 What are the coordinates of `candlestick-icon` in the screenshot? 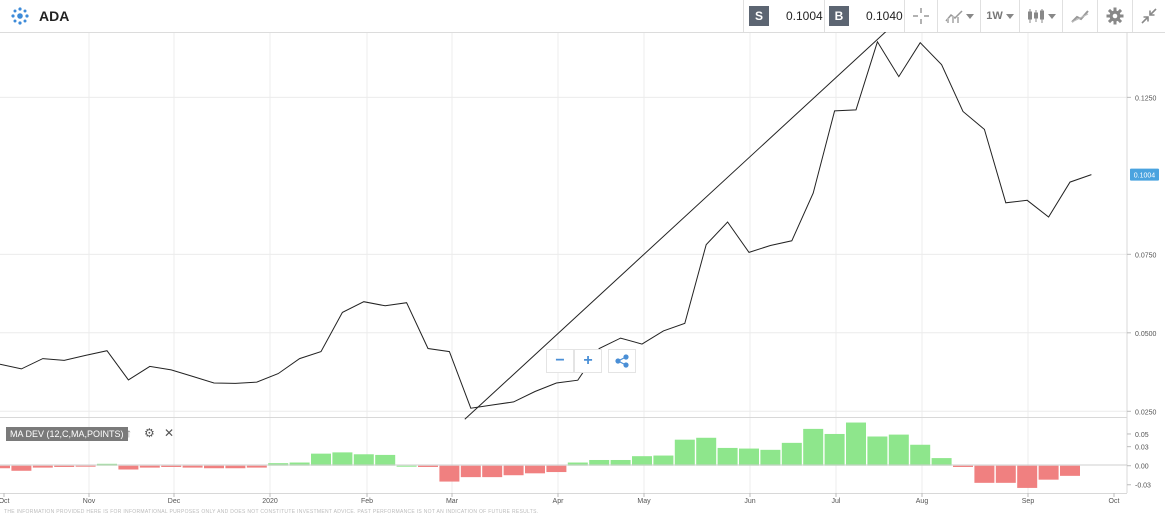 It's located at (1035, 16).